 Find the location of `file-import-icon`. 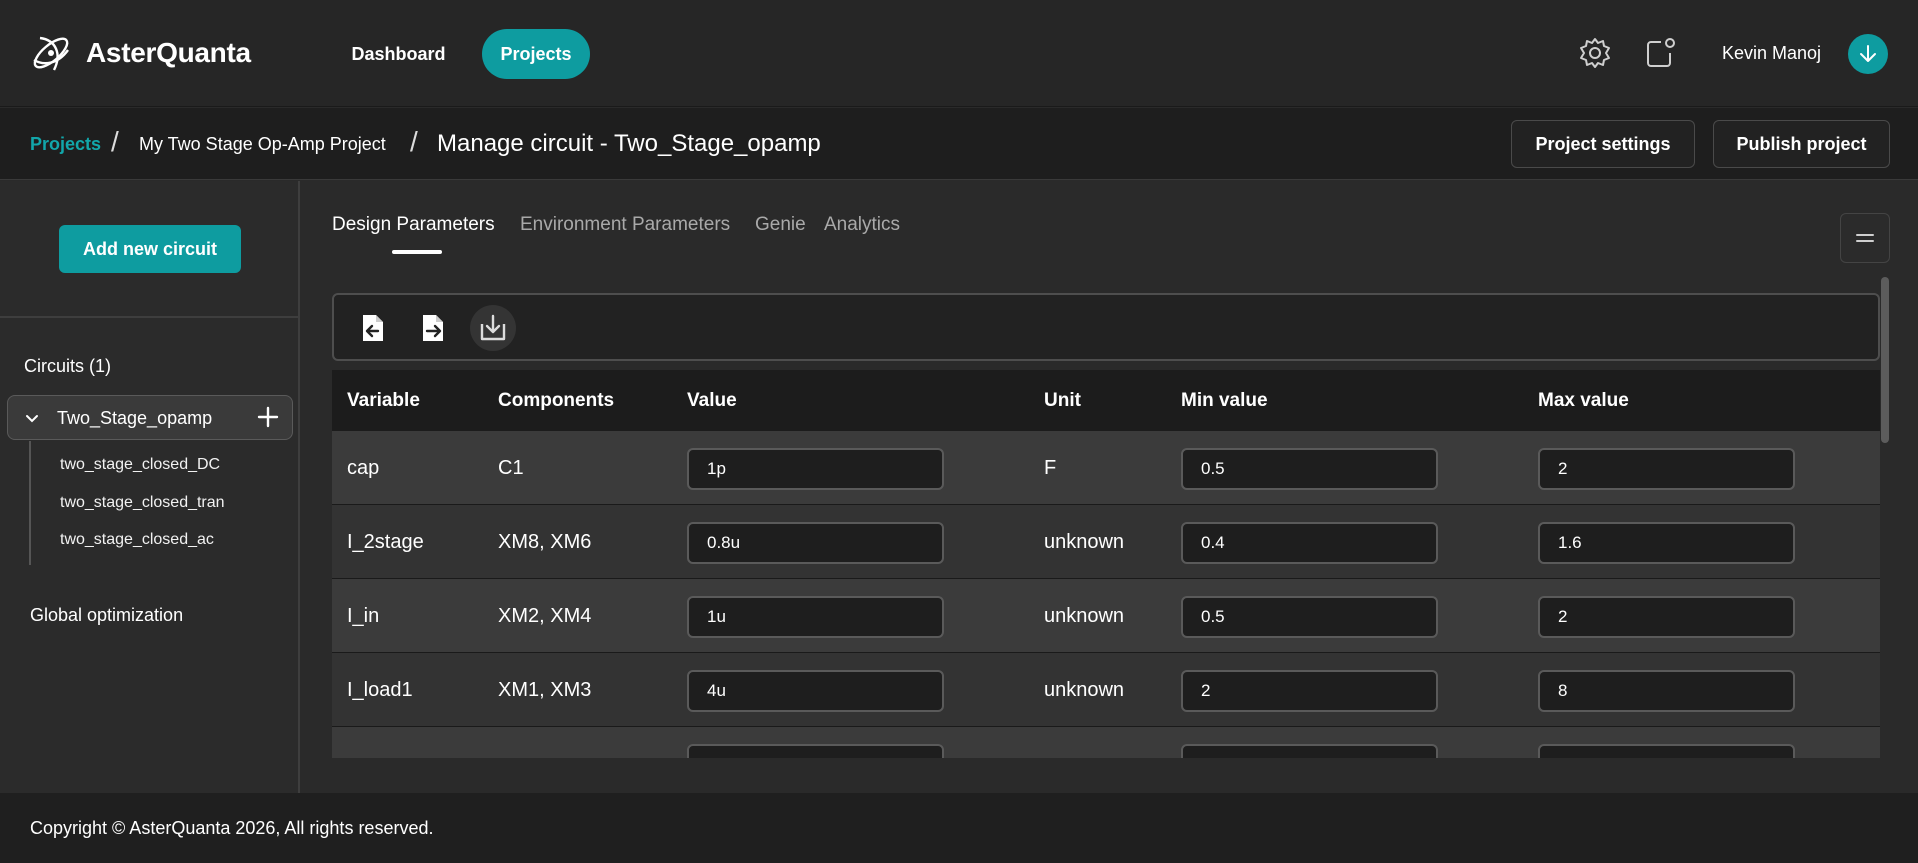

file-import-icon is located at coordinates (373, 328).